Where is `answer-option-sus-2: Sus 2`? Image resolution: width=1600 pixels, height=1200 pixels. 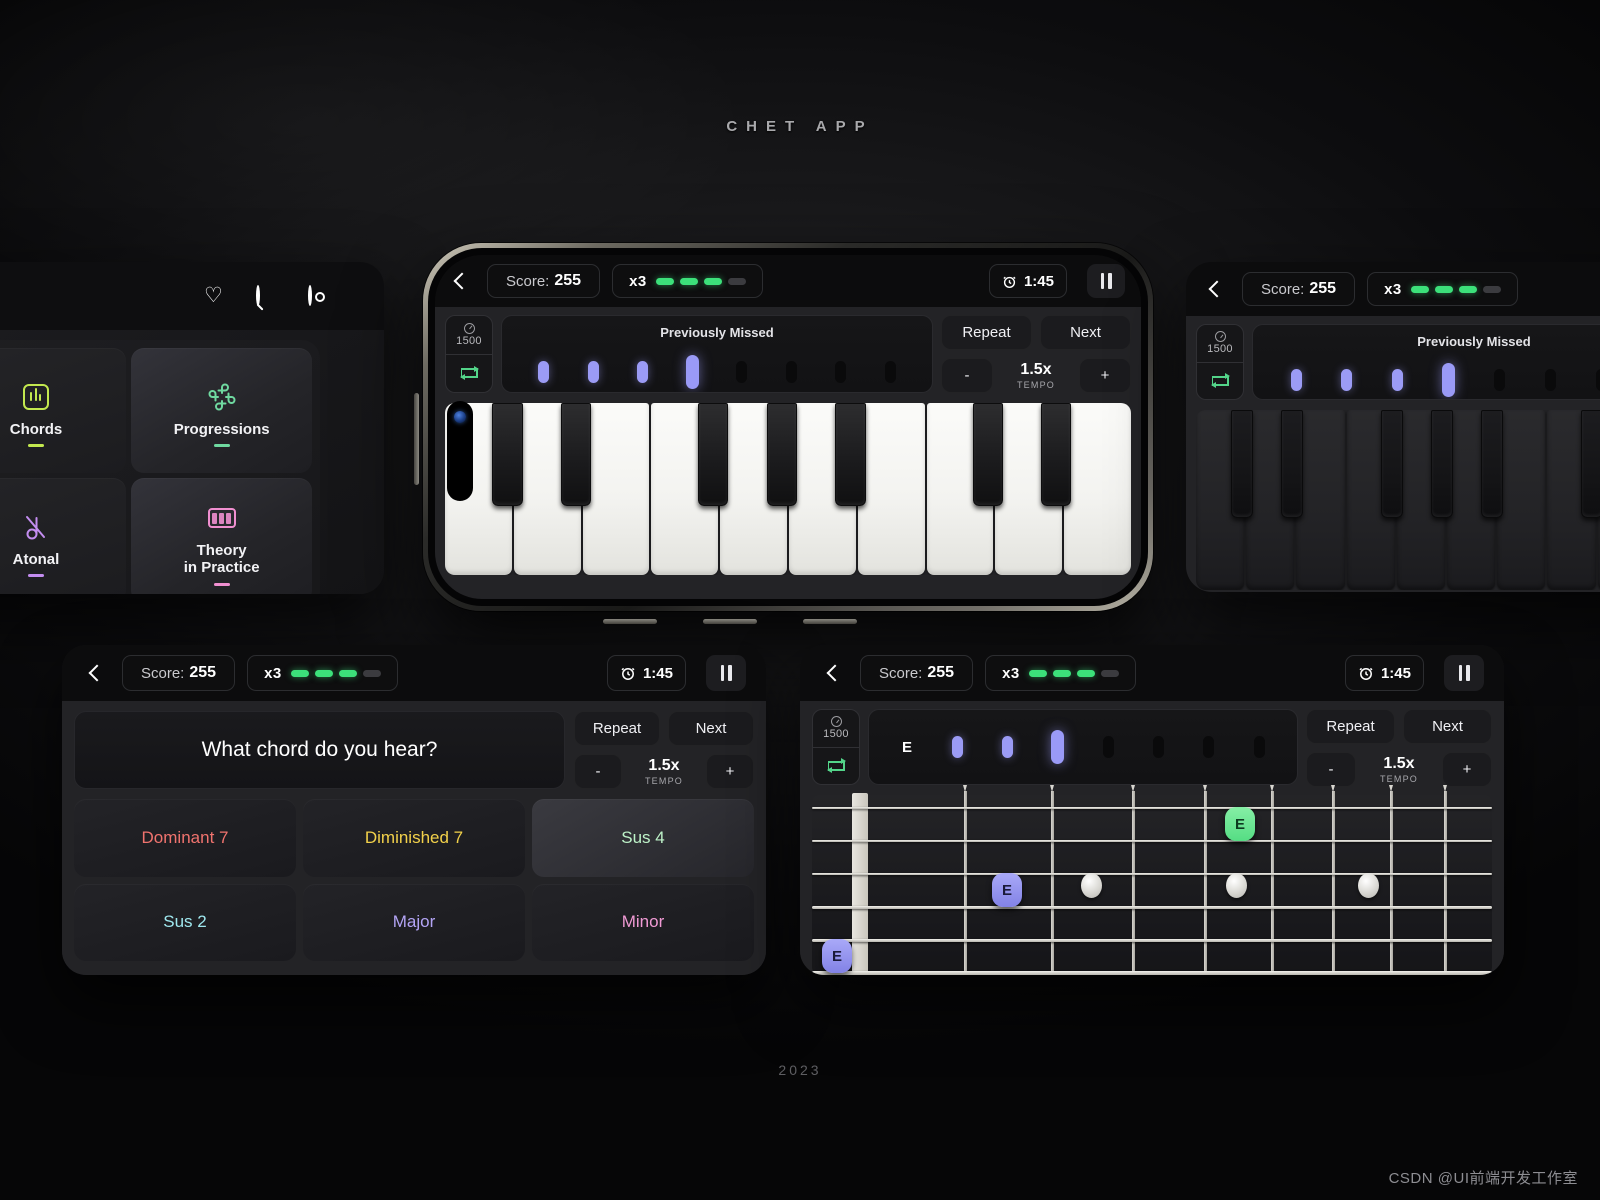
answer-option-sus-2: Sus 2 is located at coordinates (185, 922).